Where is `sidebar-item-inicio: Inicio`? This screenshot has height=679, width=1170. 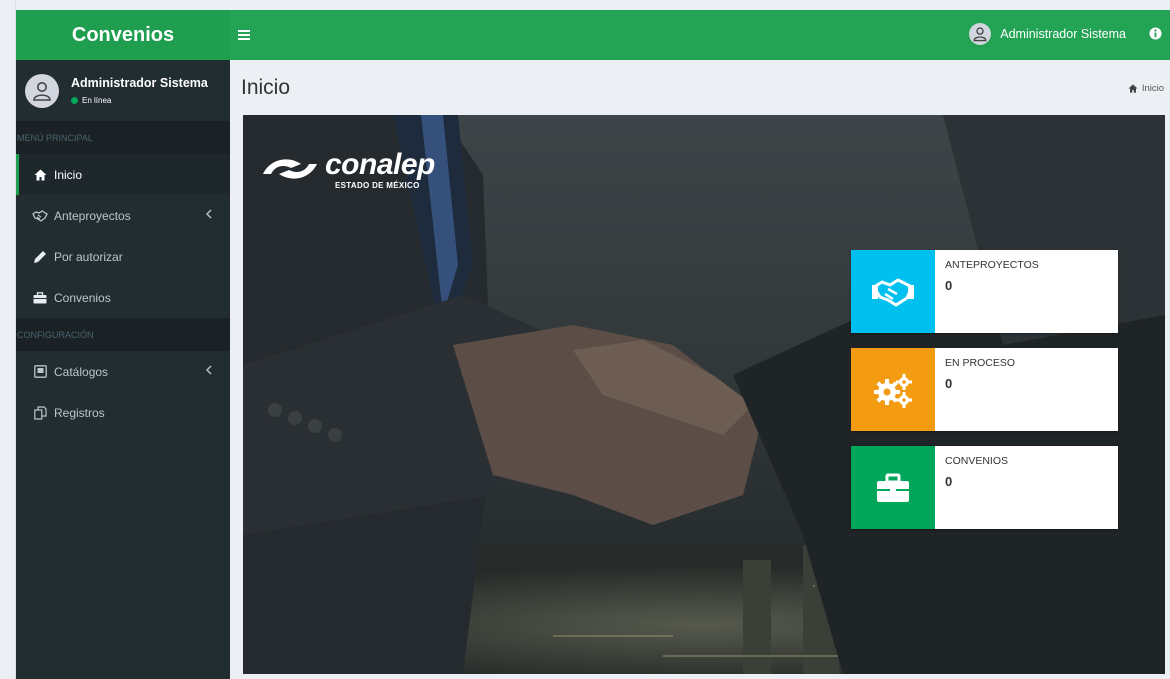
sidebar-item-inicio: Inicio is located at coordinates (123, 174).